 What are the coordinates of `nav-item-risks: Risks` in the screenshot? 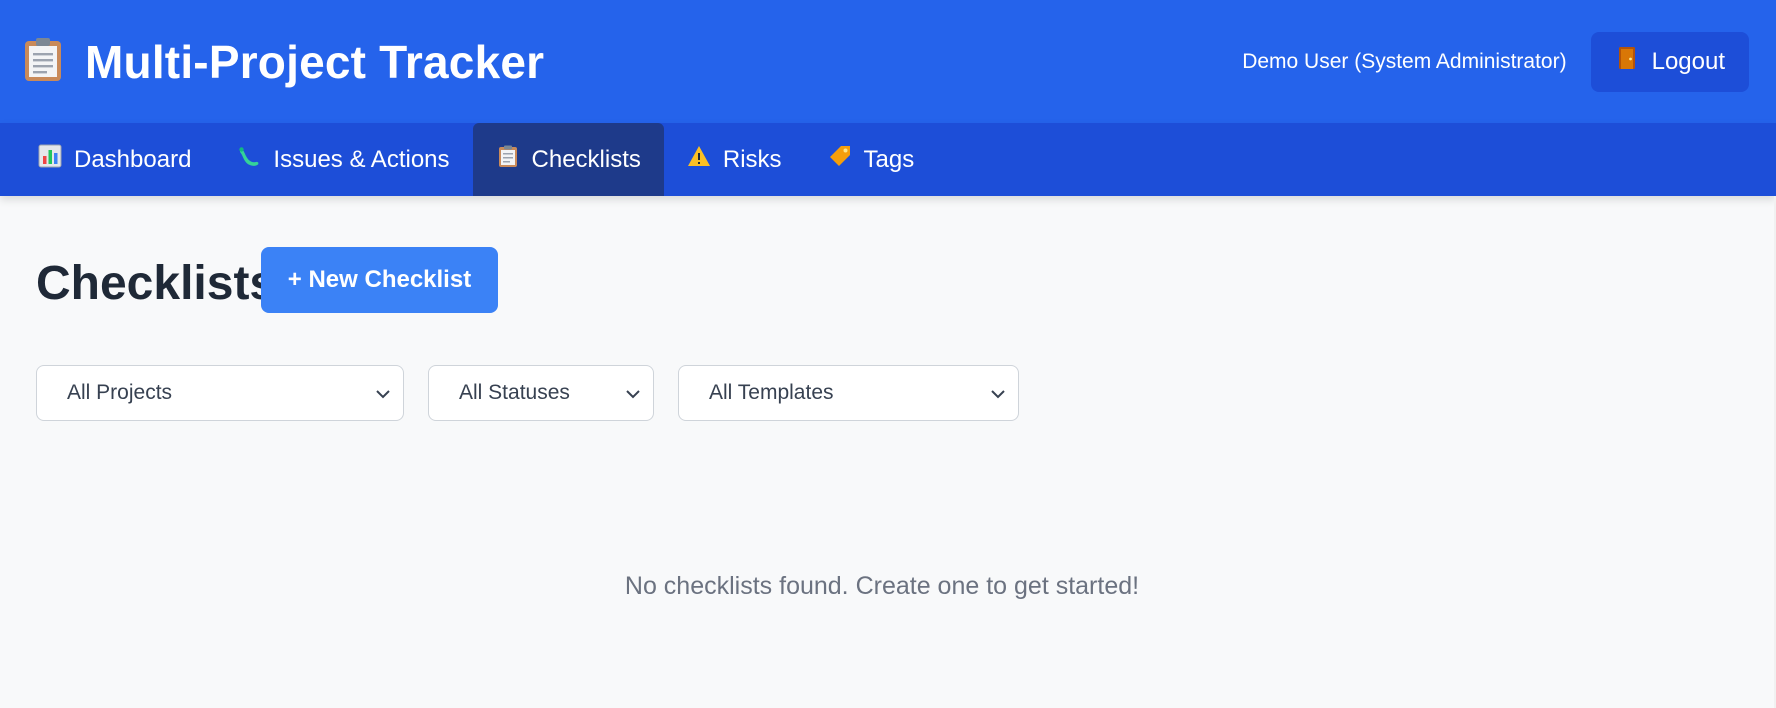 It's located at (734, 159).